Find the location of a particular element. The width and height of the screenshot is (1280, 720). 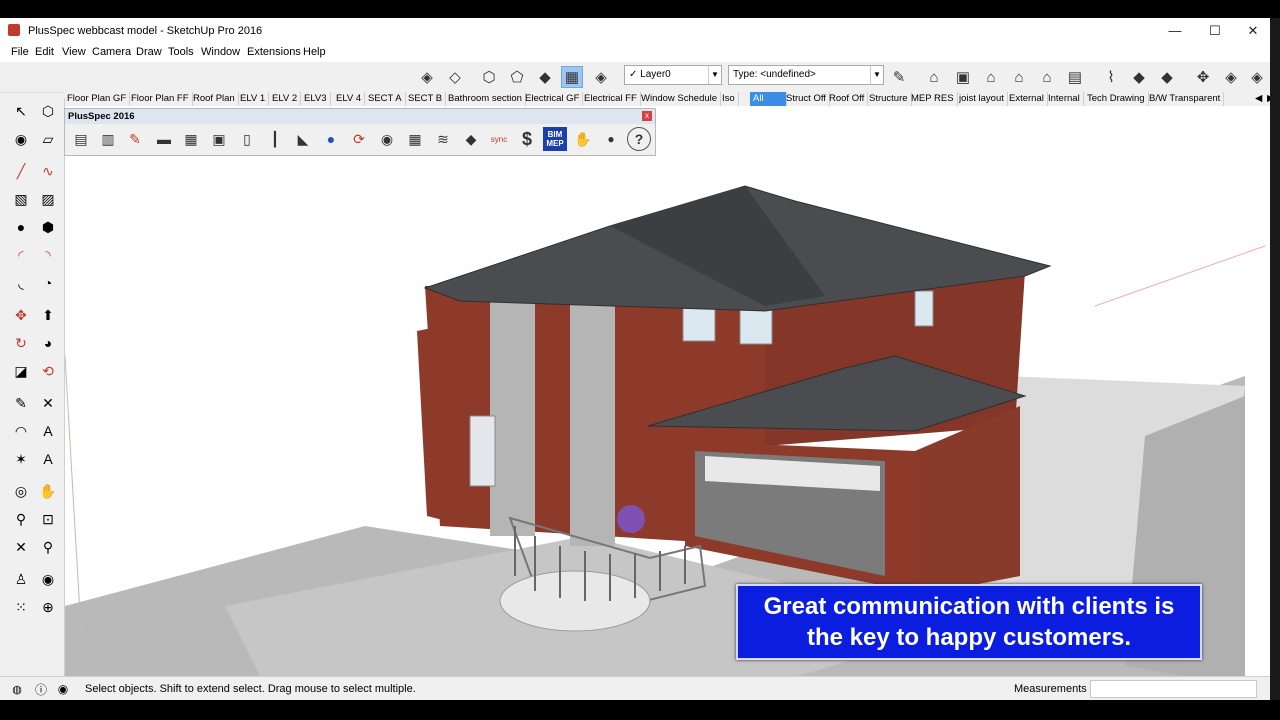

position-camera-icon: ♙ is located at coordinates (21, 579).